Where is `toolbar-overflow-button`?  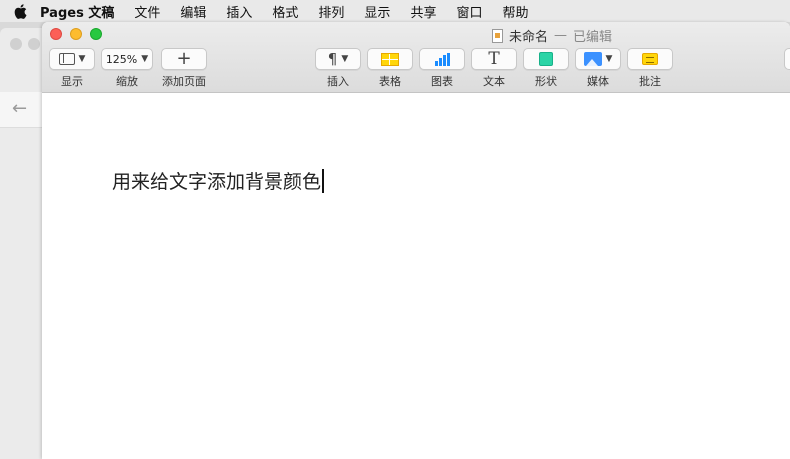
toolbar-overflow-button is located at coordinates (787, 59).